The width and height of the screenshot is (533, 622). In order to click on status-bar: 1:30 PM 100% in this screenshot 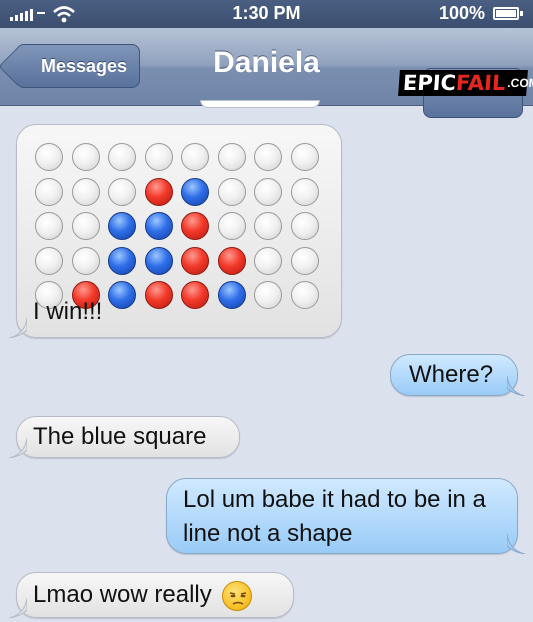, I will do `click(266, 14)`.